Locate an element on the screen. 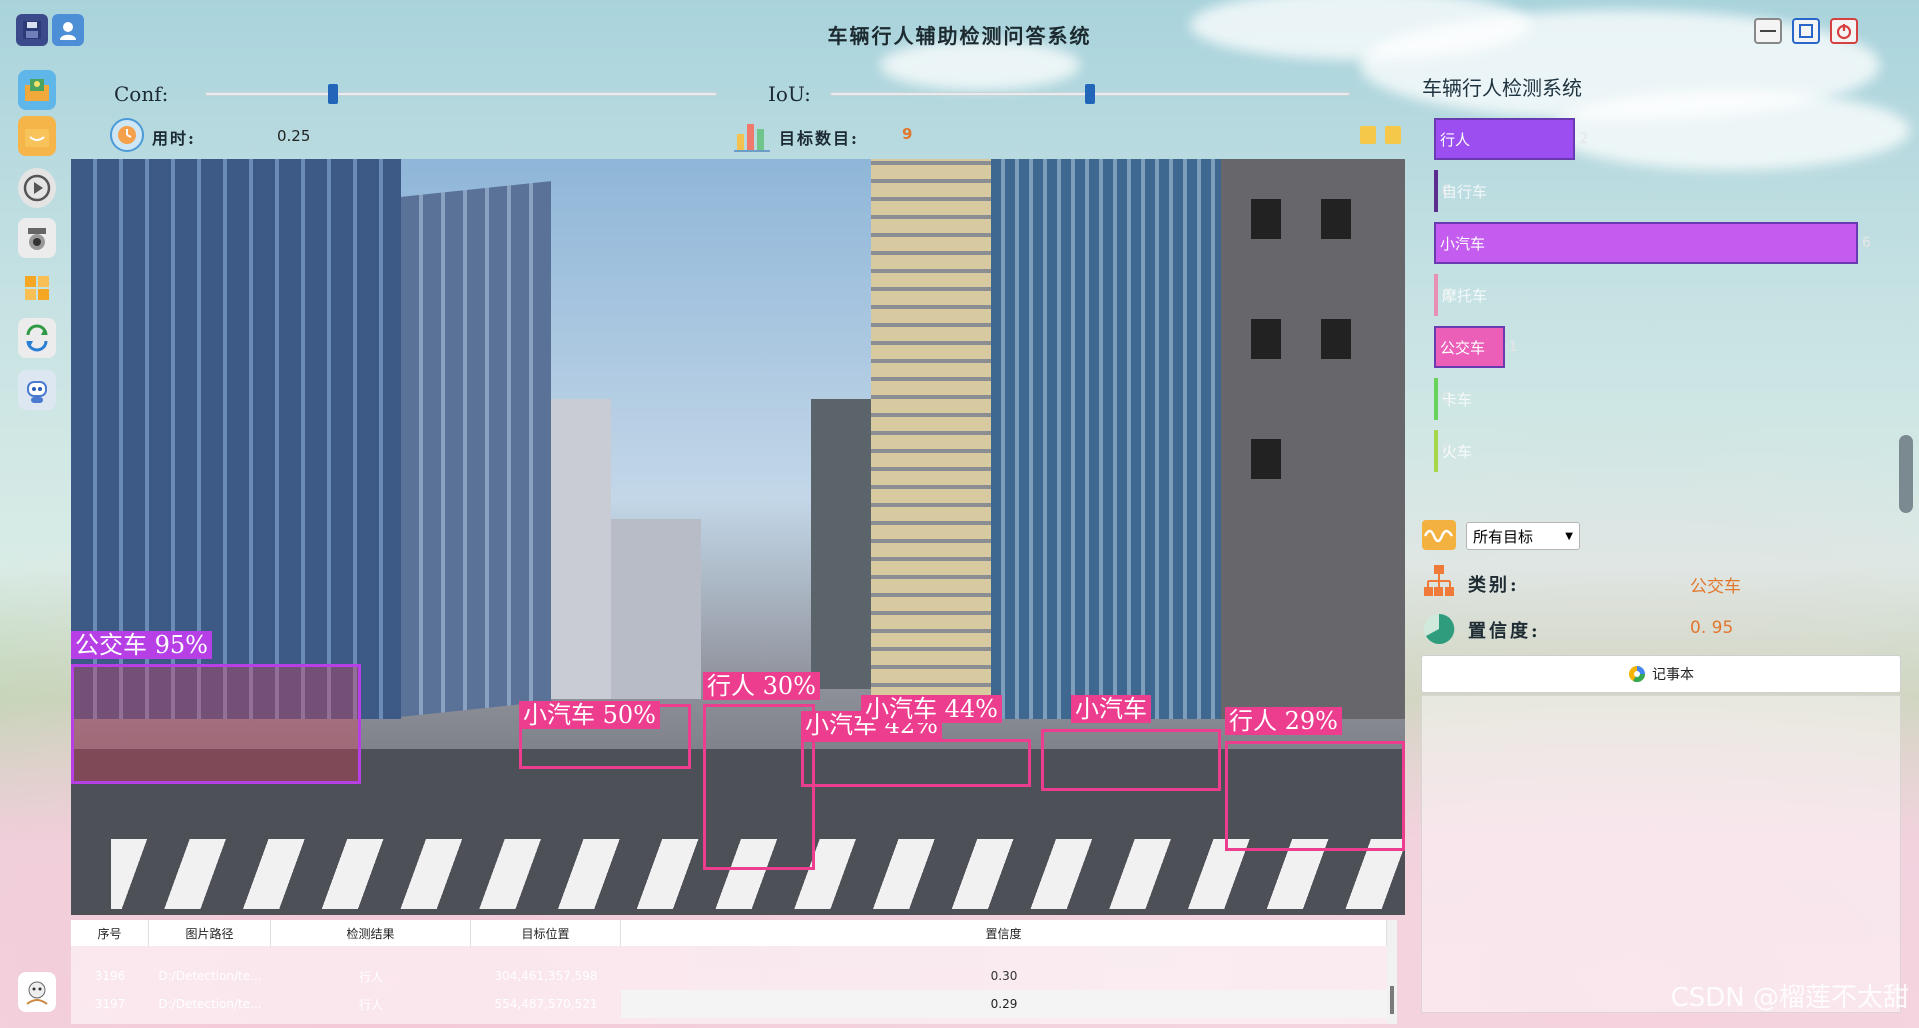 The width and height of the screenshot is (1919, 1028). scrollbar-thumb is located at coordinates (1392, 1000).